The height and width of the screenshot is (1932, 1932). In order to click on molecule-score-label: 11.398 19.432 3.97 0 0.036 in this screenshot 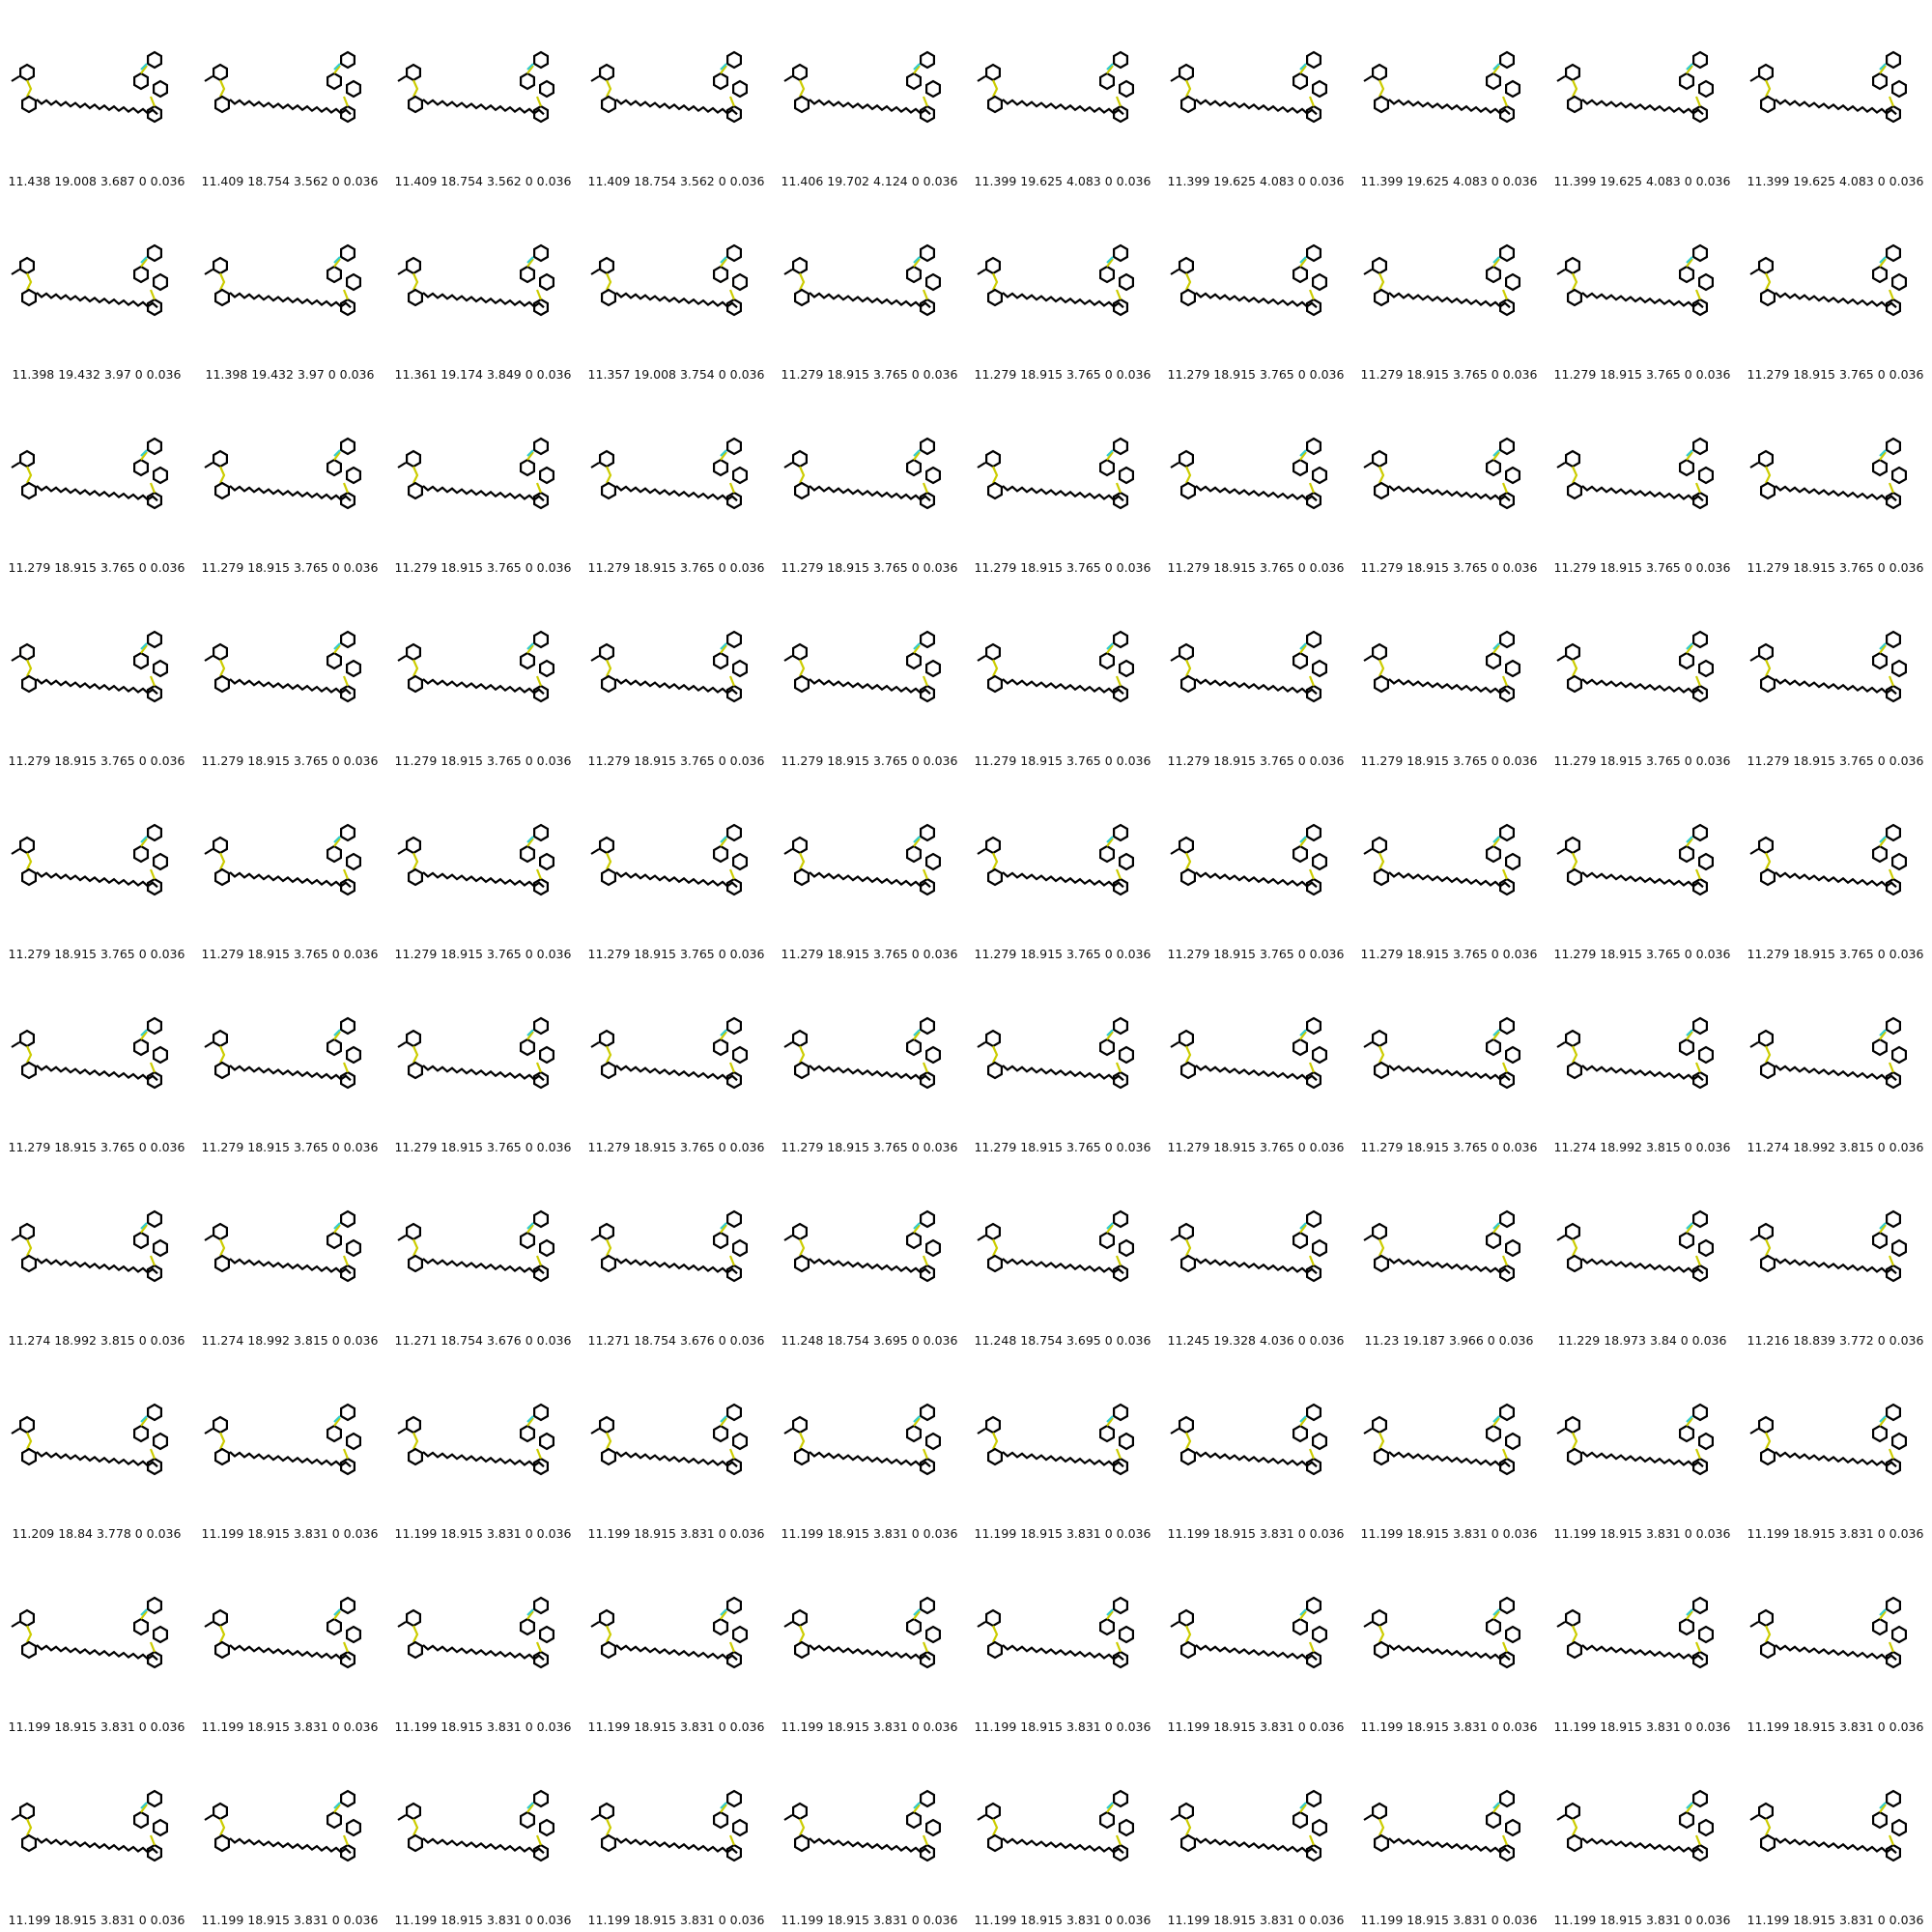, I will do `click(290, 374)`.